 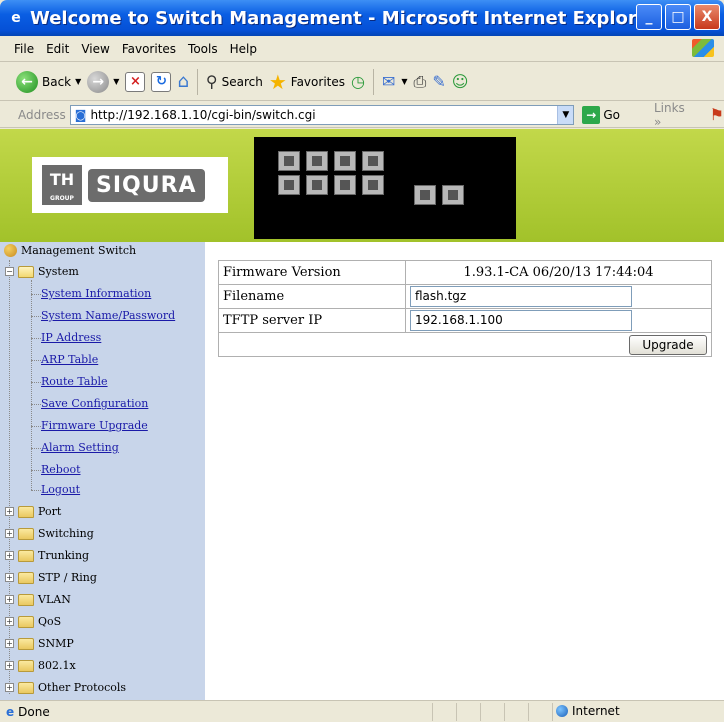 What do you see at coordinates (71, 337) in the screenshot?
I see `link-ip-address: IP Address` at bounding box center [71, 337].